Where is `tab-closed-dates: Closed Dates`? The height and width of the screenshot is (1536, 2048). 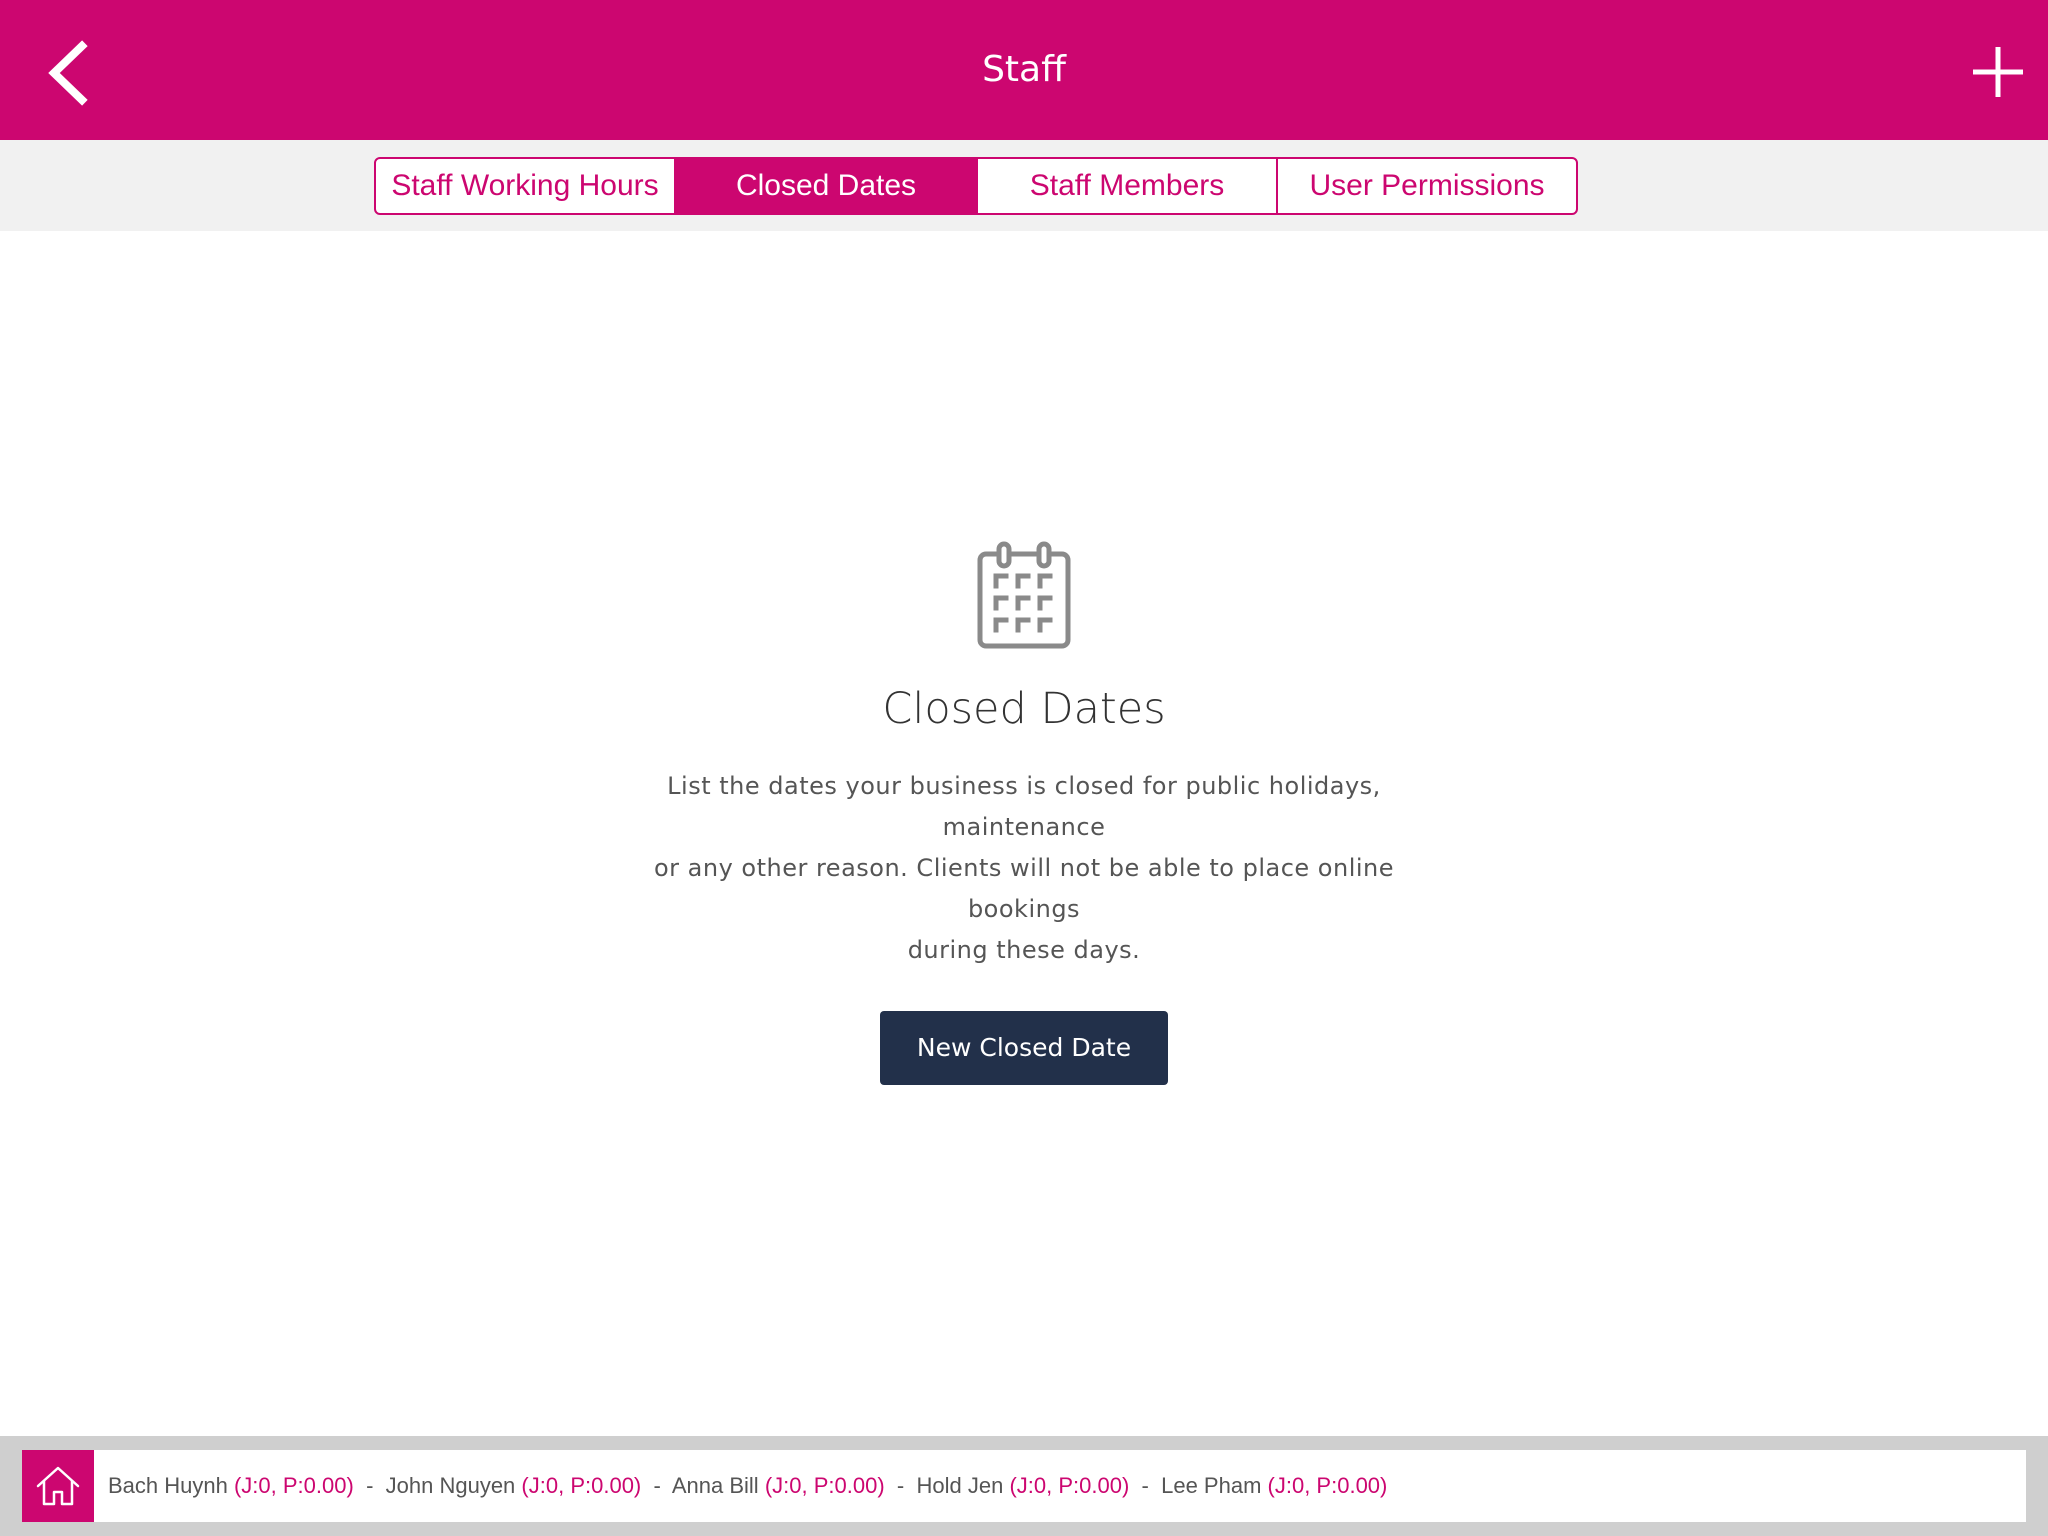
tab-closed-dates: Closed Dates is located at coordinates (827, 186).